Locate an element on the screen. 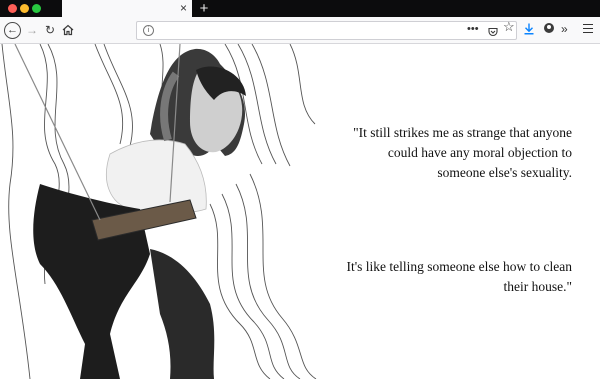 This screenshot has height=379, width=600. back-icon: ← is located at coordinates (12, 30).